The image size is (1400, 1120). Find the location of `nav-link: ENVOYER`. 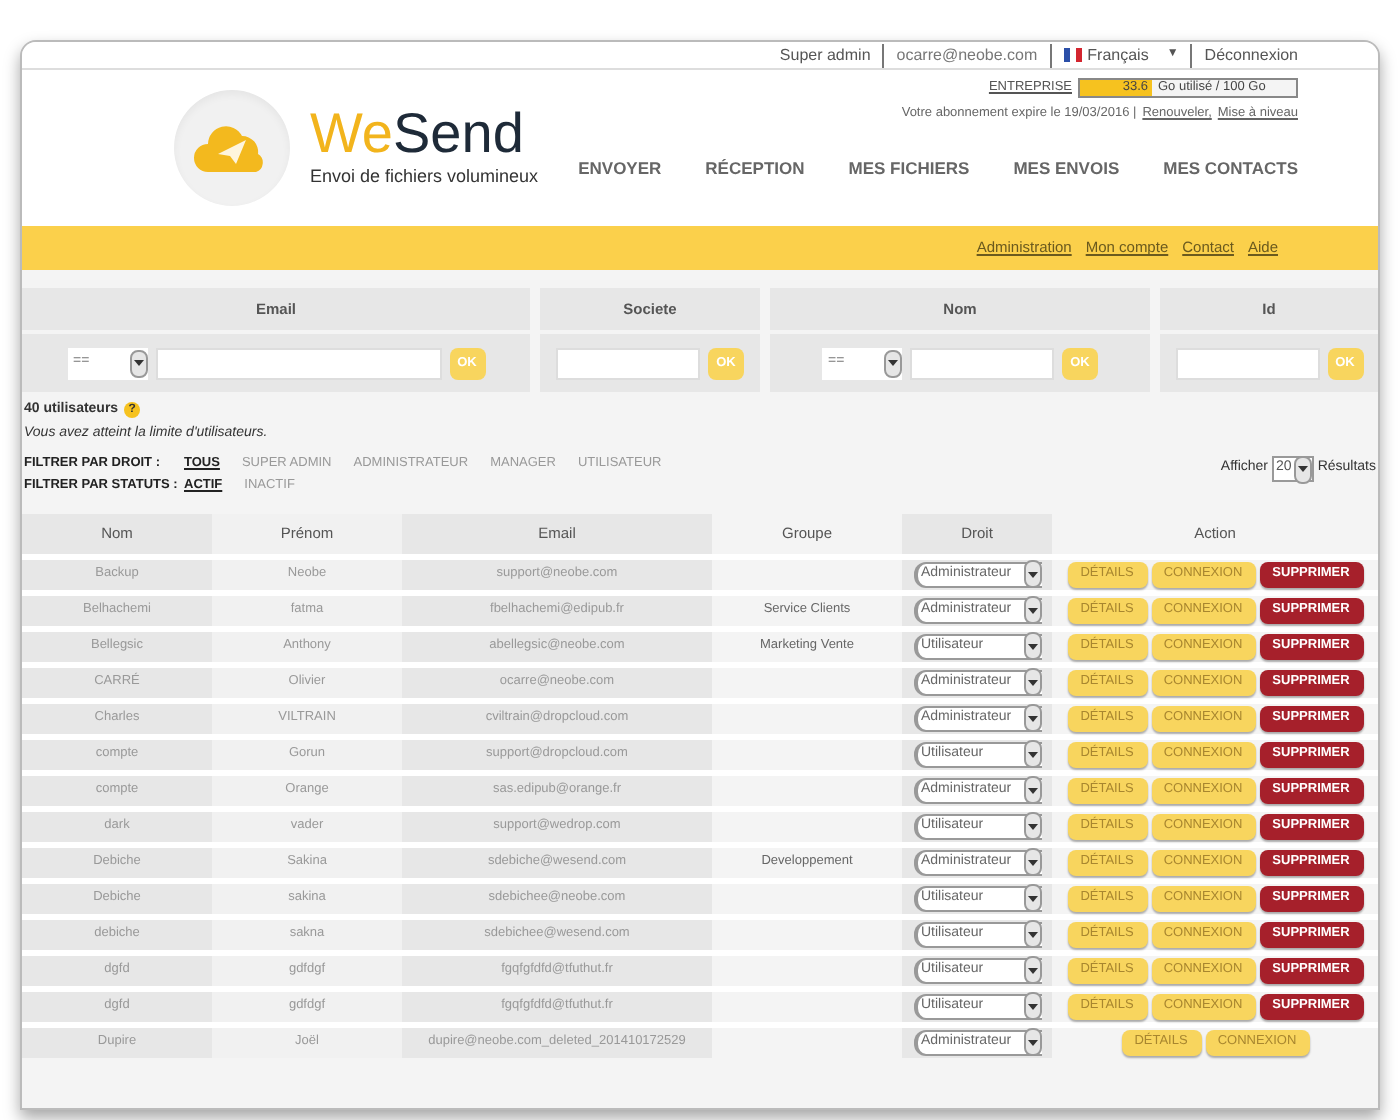

nav-link: ENVOYER is located at coordinates (620, 168).